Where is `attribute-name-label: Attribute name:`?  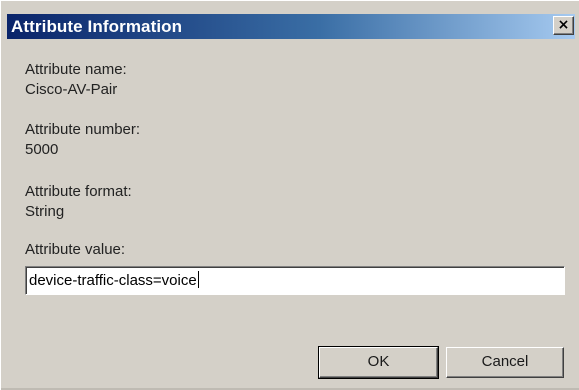 attribute-name-label: Attribute name: is located at coordinates (76, 69).